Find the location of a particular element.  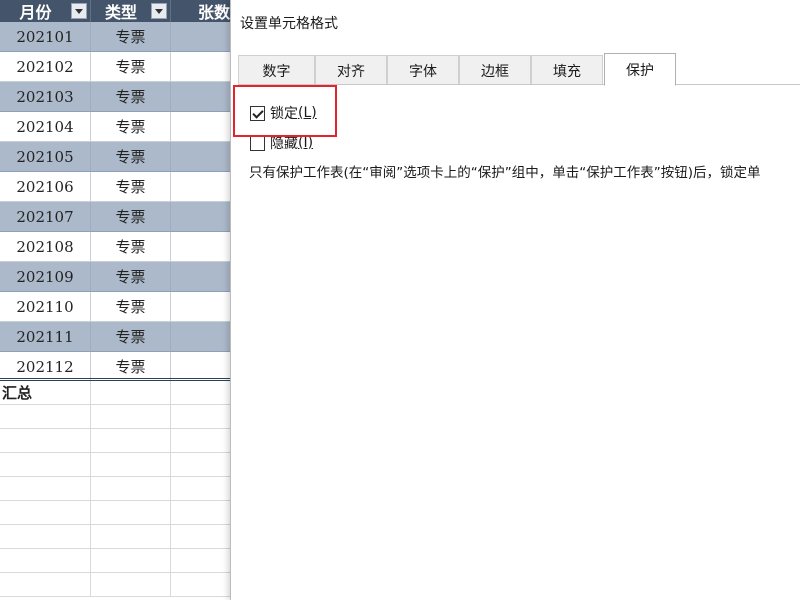

table-row: 202101 专票 is located at coordinates (116, 37).